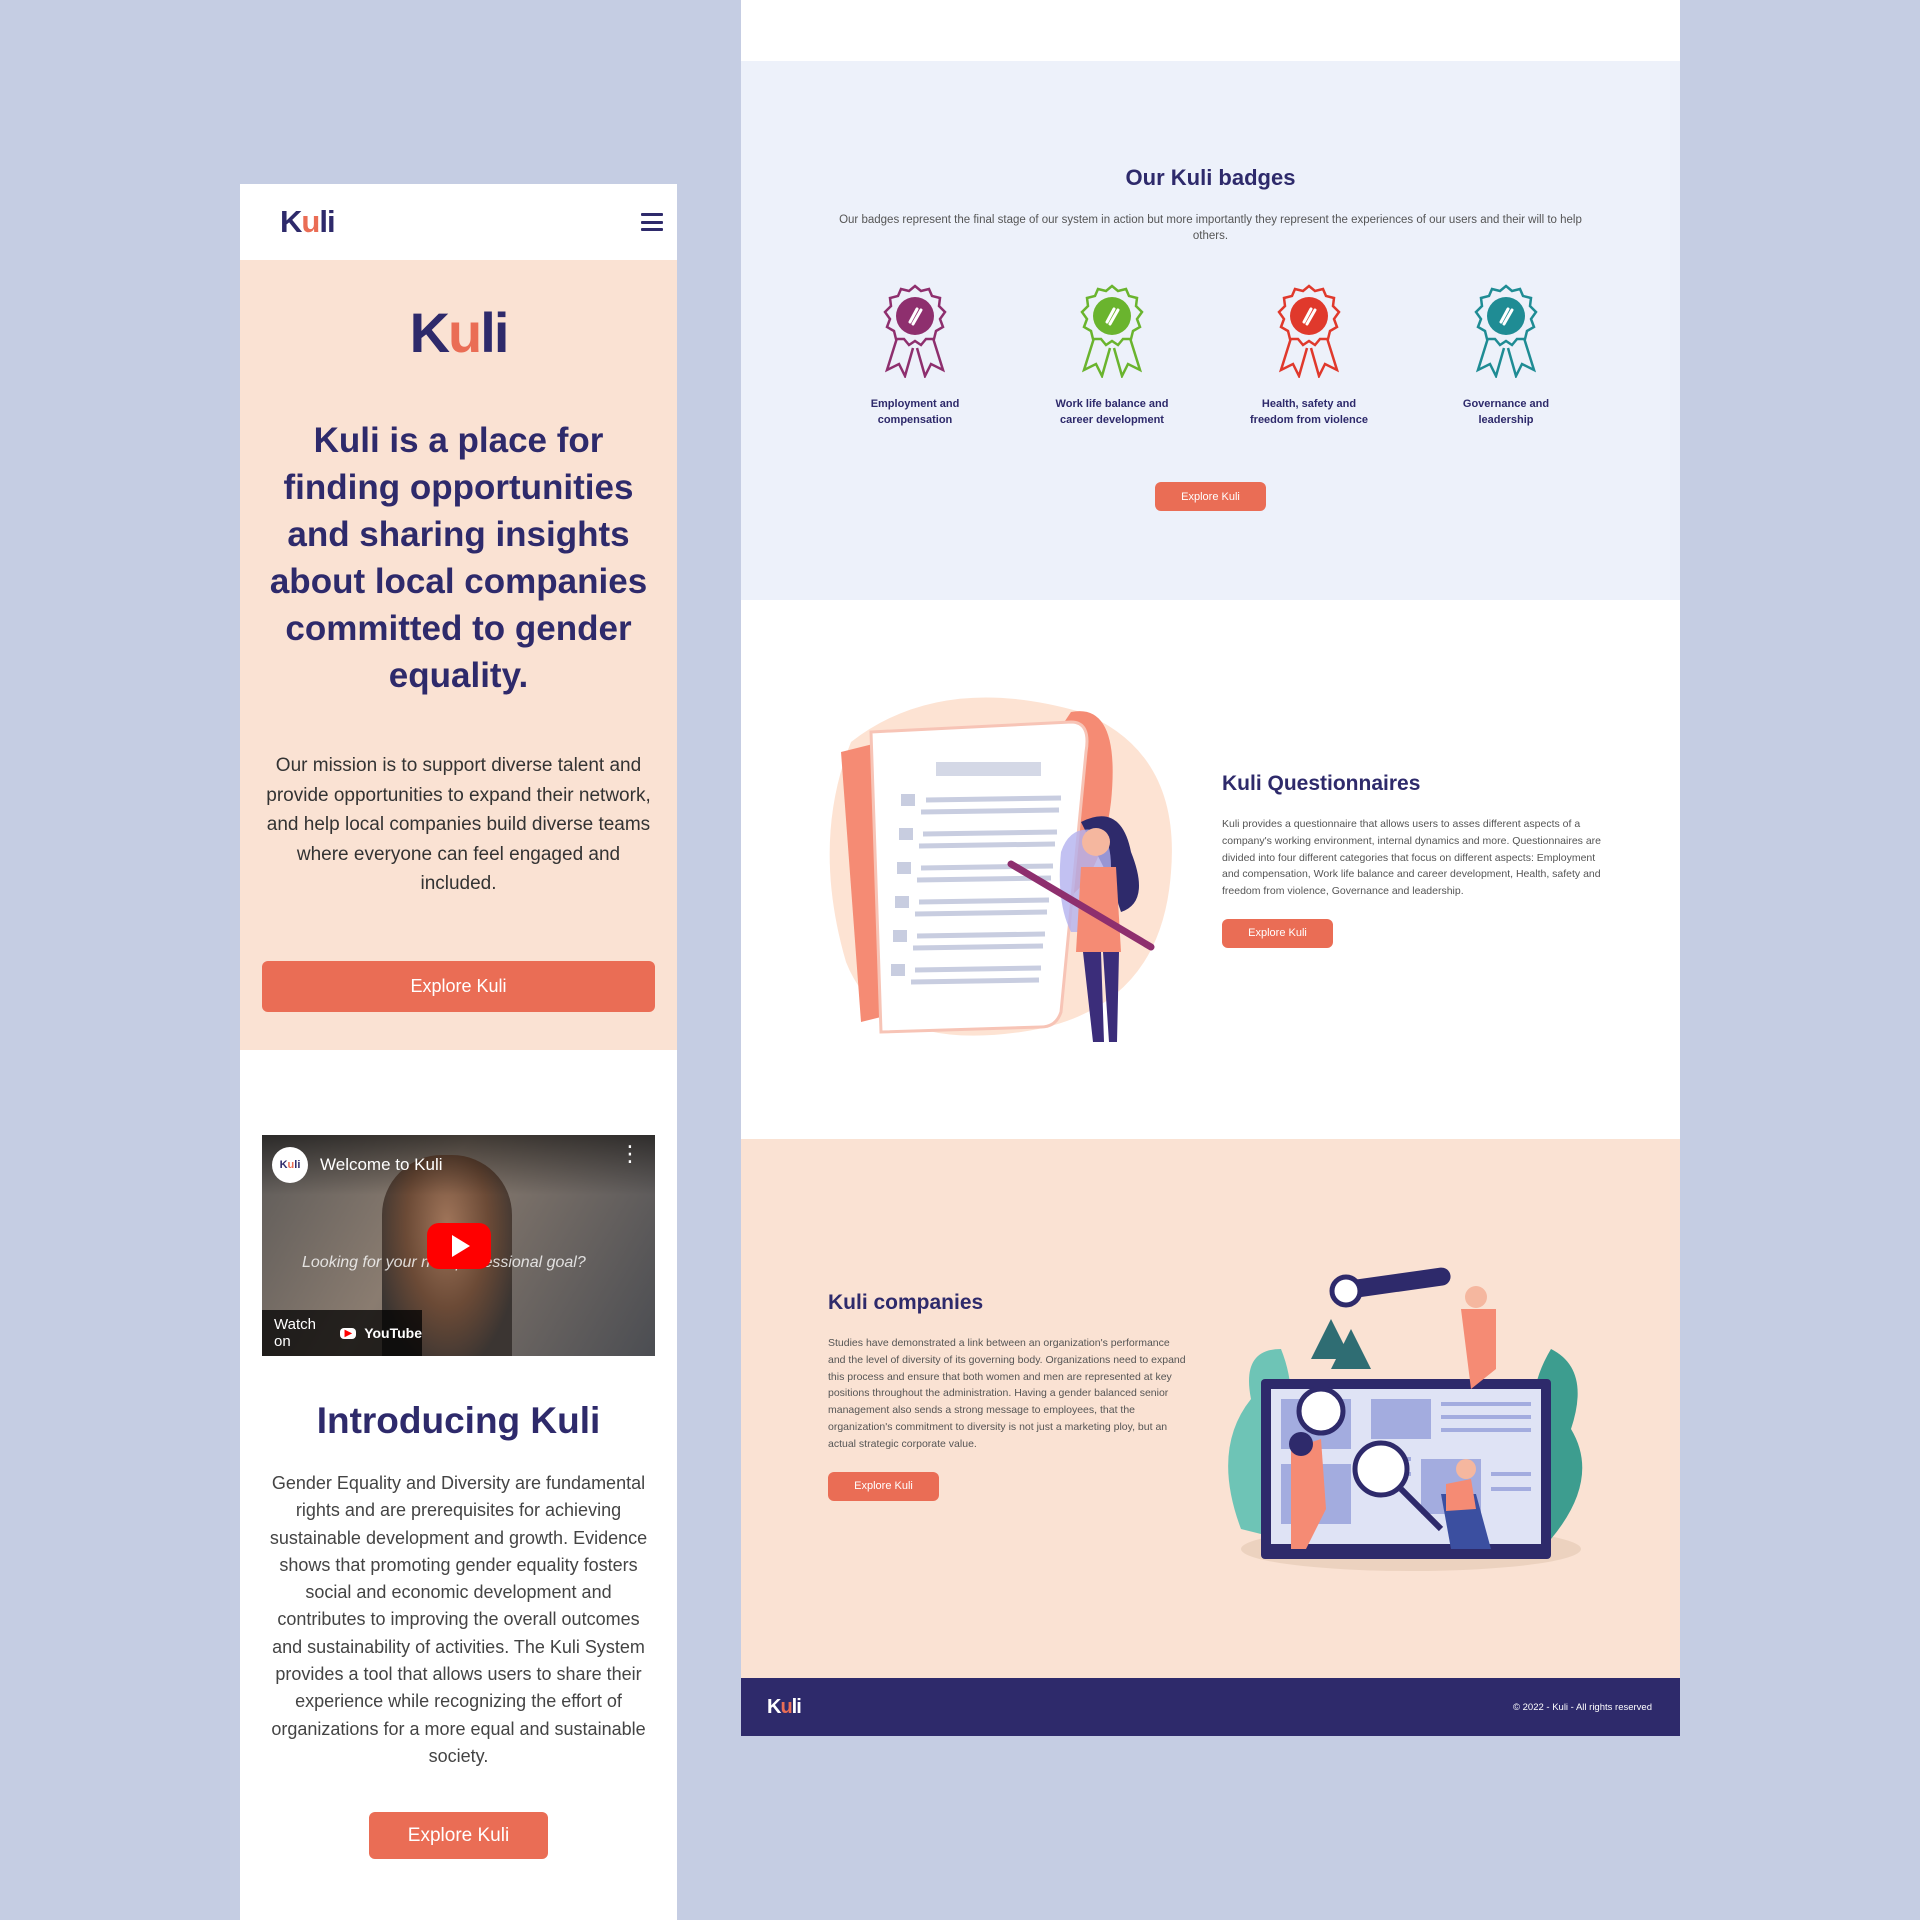 This screenshot has height=1920, width=1920. Describe the element at coordinates (1321, 783) in the screenshot. I see `questionnaires-title: Kuli Questionnaires` at that location.